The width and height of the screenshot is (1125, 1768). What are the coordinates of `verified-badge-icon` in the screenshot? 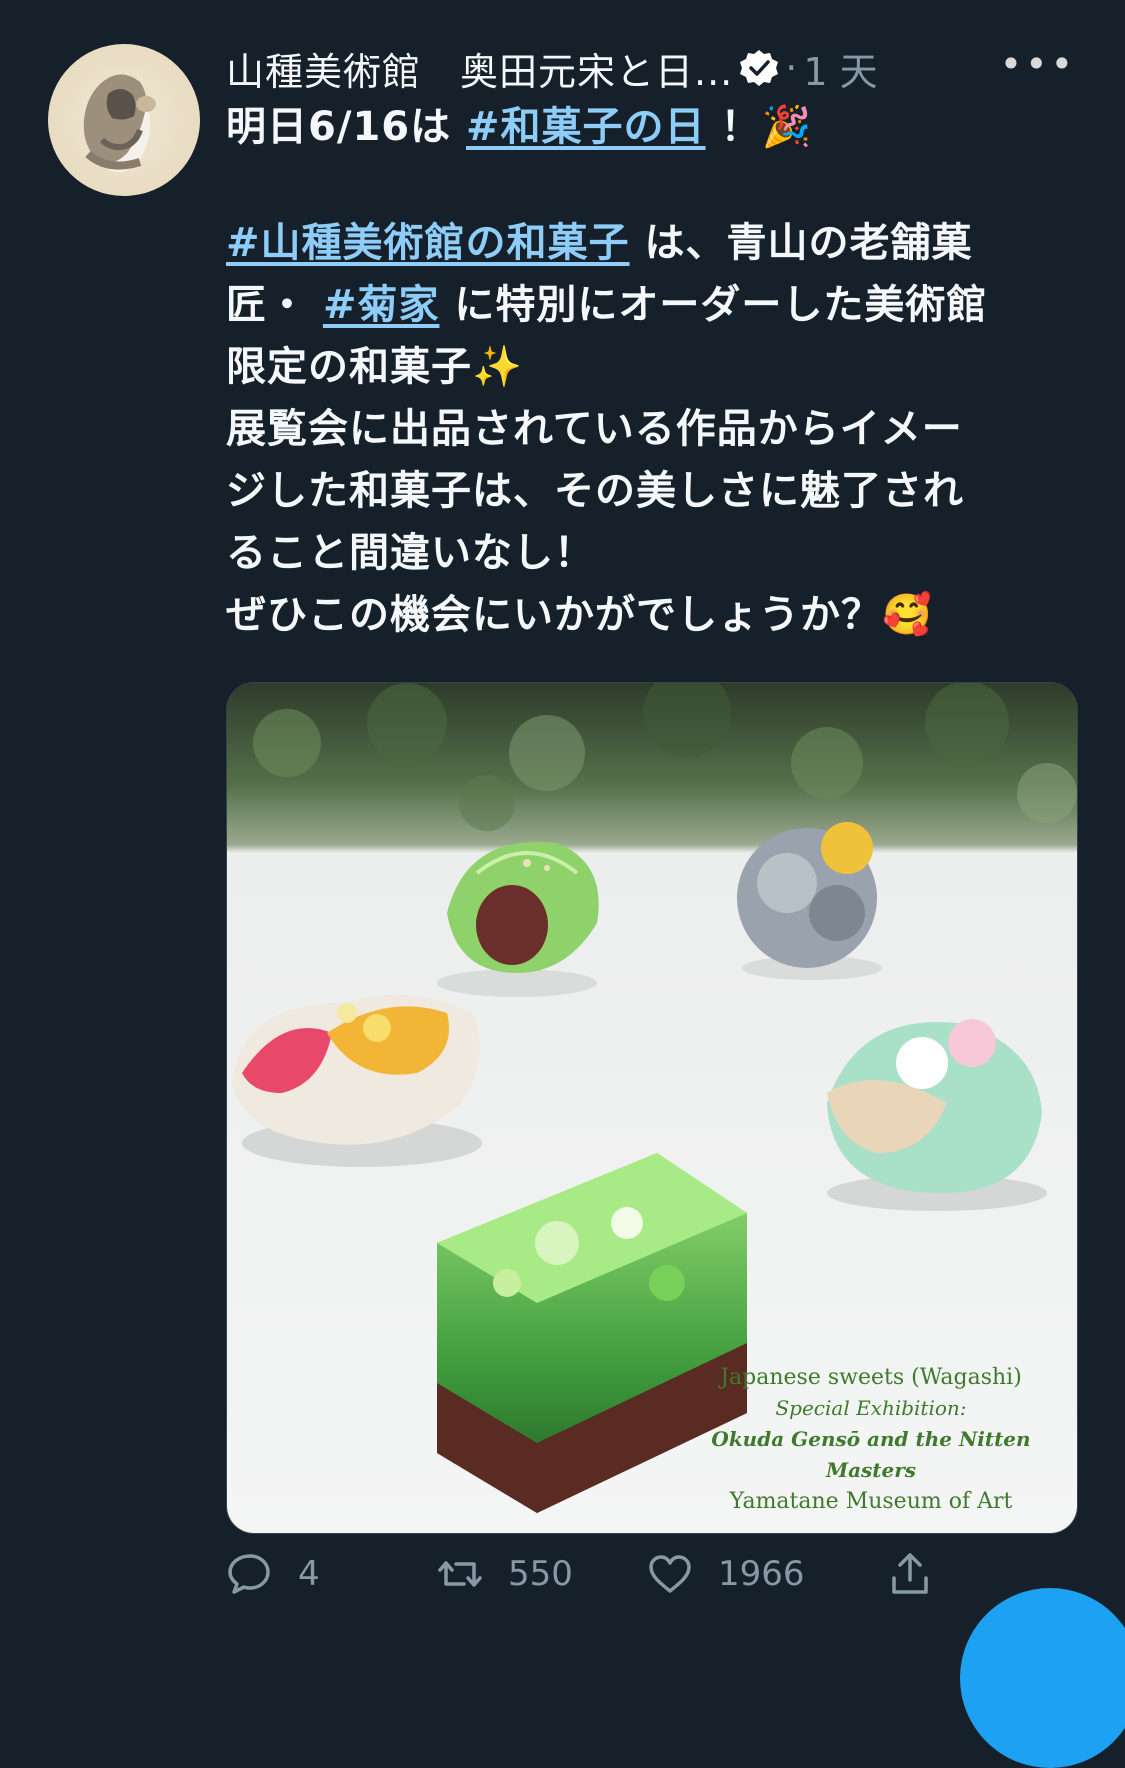 It's located at (759, 68).